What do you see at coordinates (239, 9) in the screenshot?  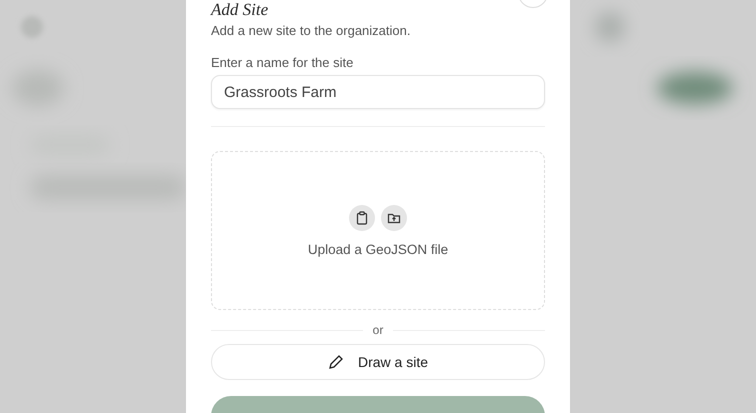 I see `dialog-title: Add Site` at bounding box center [239, 9].